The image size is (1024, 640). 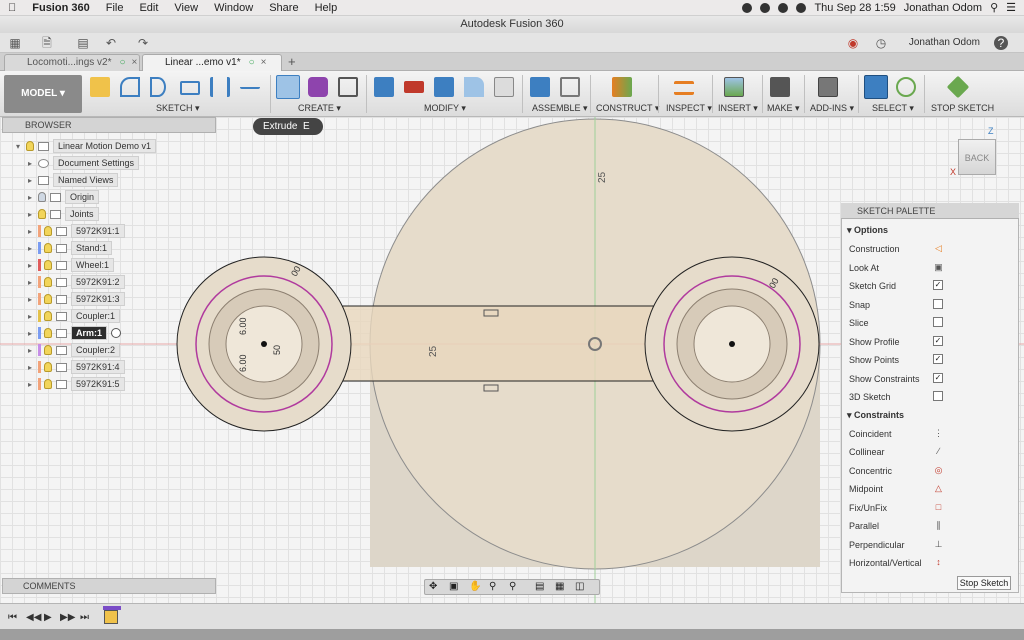 What do you see at coordinates (130, 87) in the screenshot?
I see `arc-icon` at bounding box center [130, 87].